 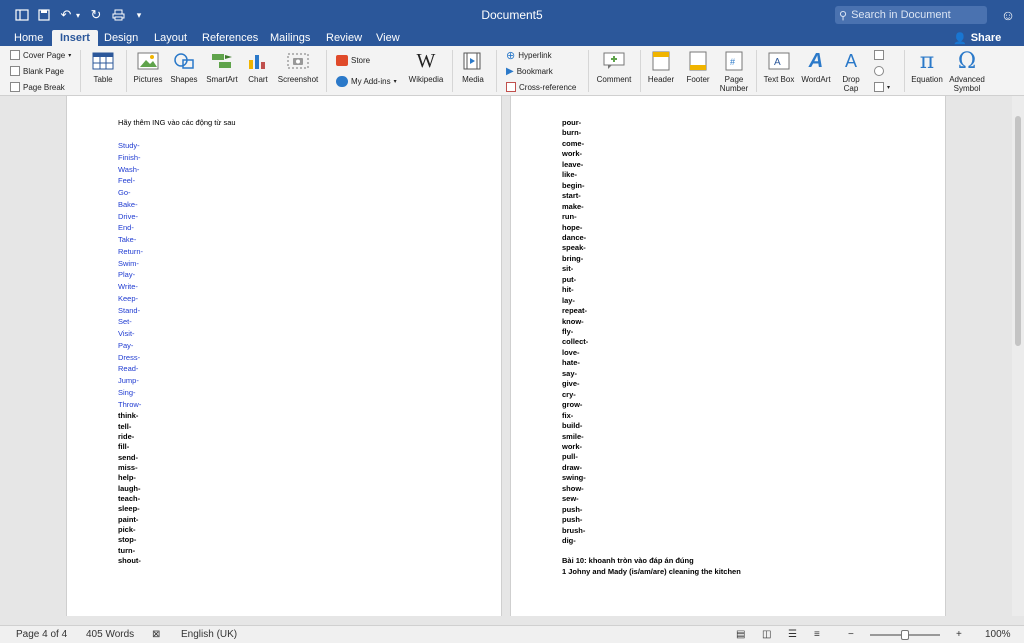 I want to click on text-box-icon: A, so click(x=779, y=61).